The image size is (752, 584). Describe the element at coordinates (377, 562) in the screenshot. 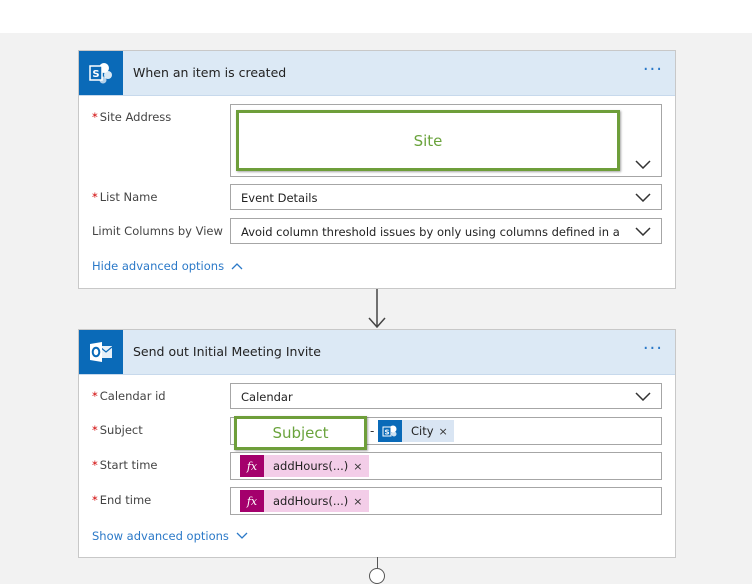

I see `connector-line` at that location.